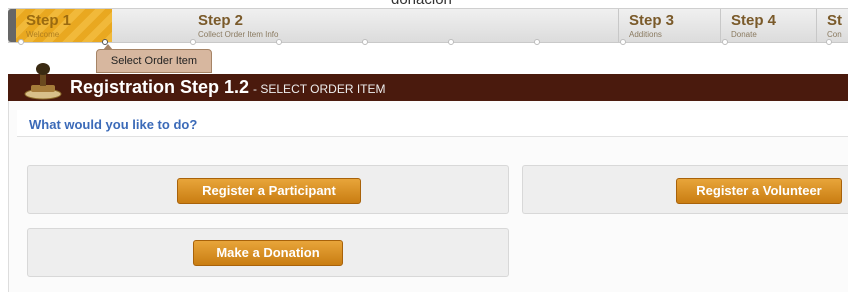  What do you see at coordinates (834, 20) in the screenshot?
I see `step-5-title: St` at bounding box center [834, 20].